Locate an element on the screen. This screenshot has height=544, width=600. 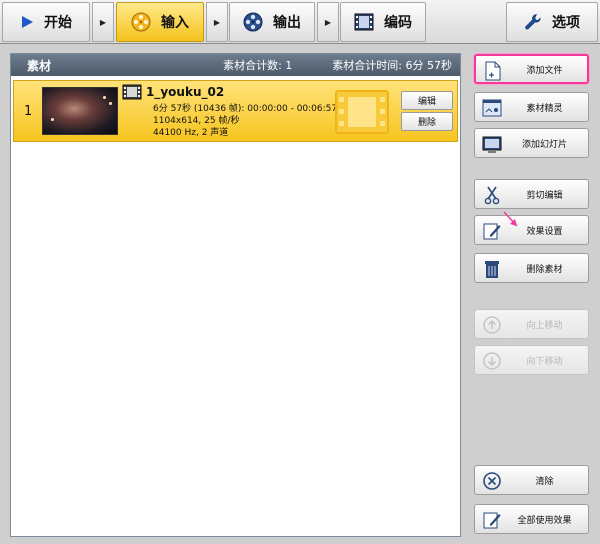
annotation-arrow is located at coordinates (510, 219).